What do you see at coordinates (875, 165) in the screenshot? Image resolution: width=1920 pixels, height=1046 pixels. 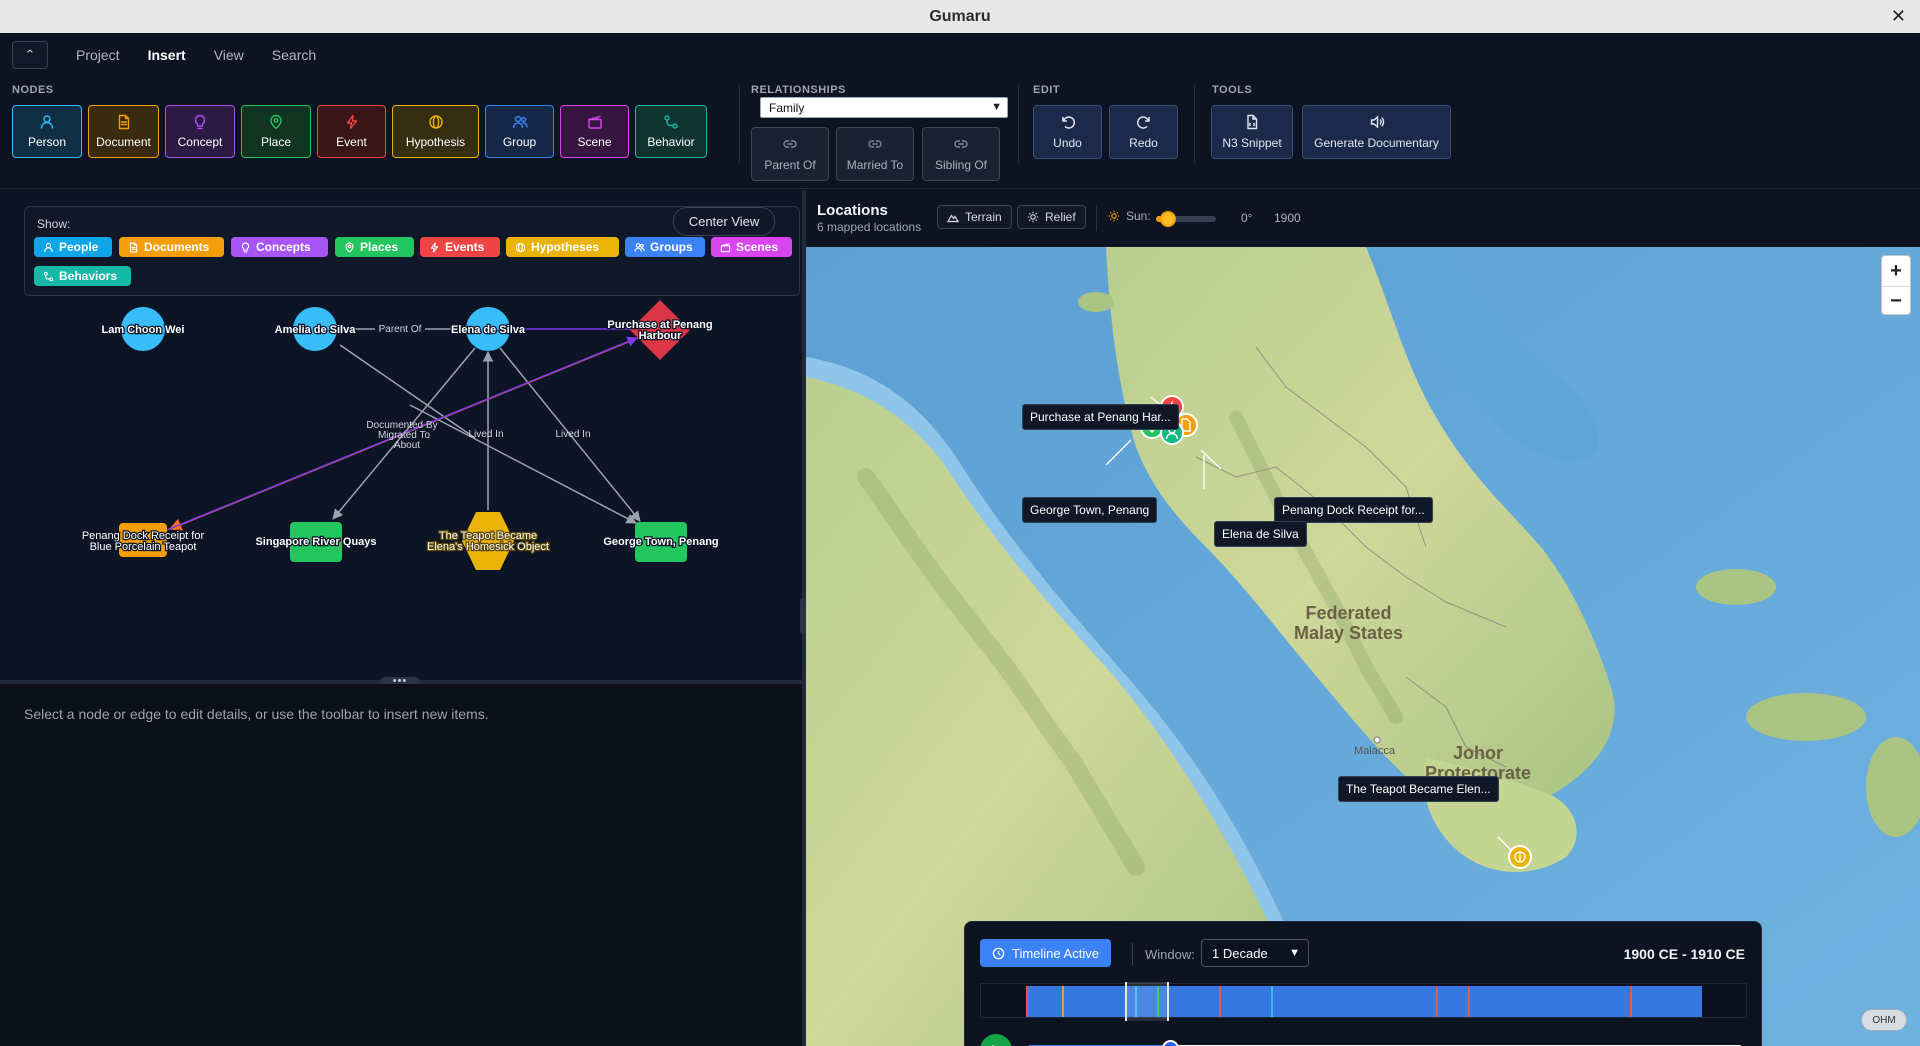 I see `married-to-label: Married To` at bounding box center [875, 165].